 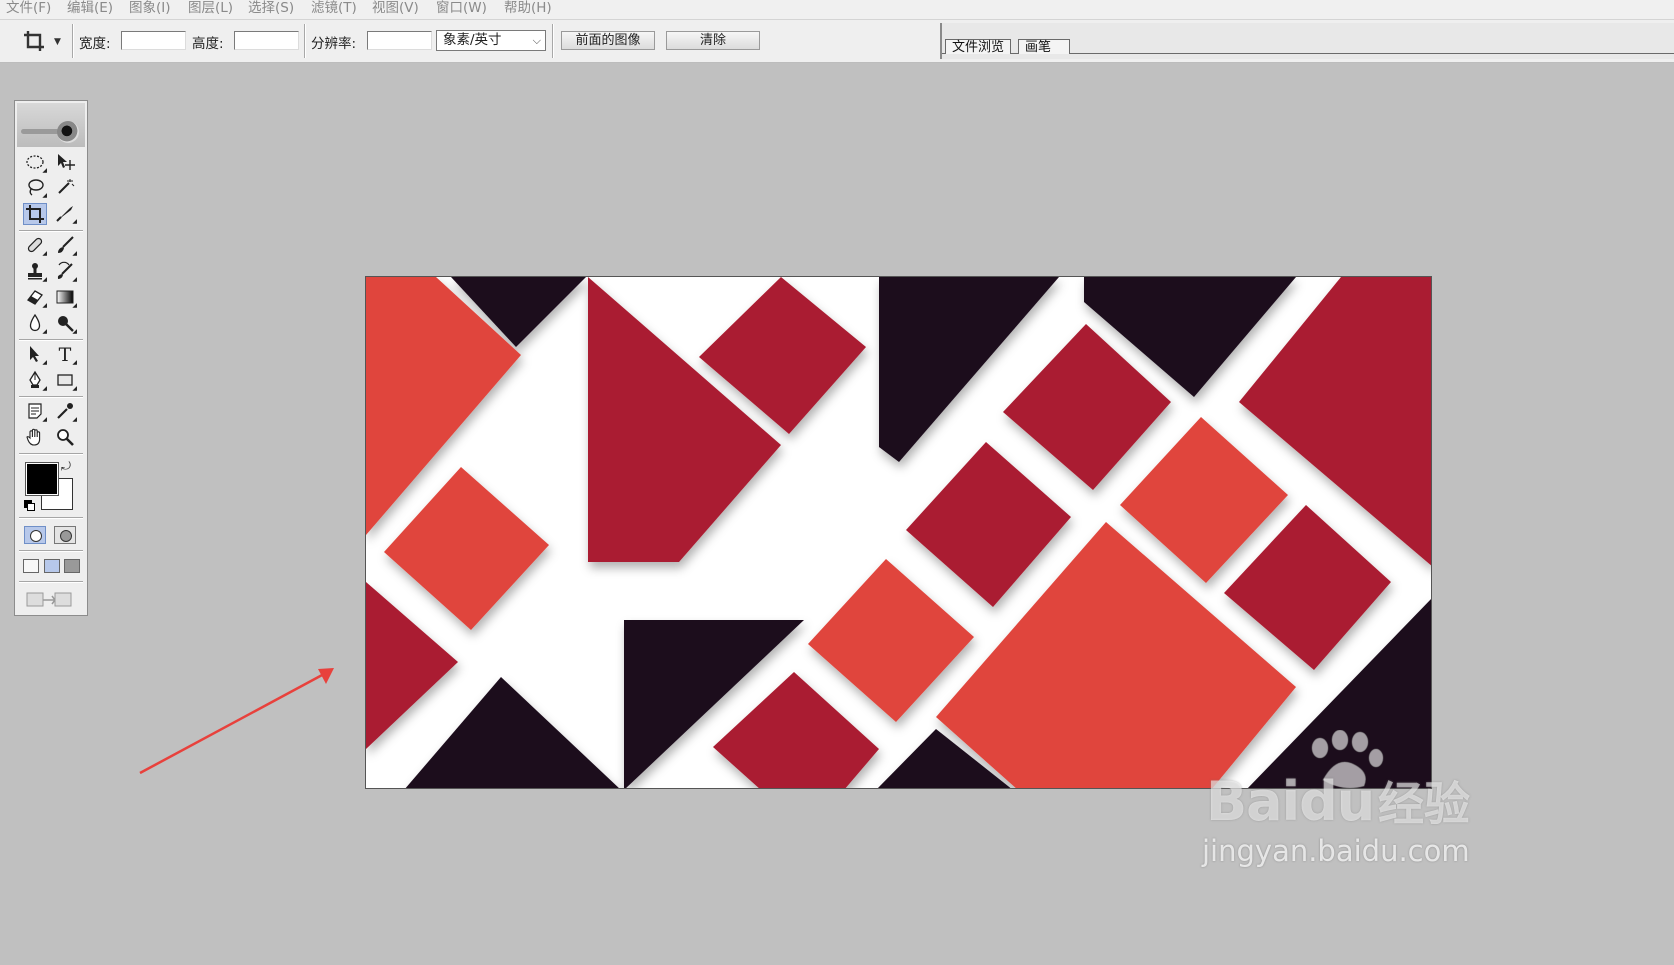 I want to click on swap-colors-icon: ⤾, so click(x=66, y=466).